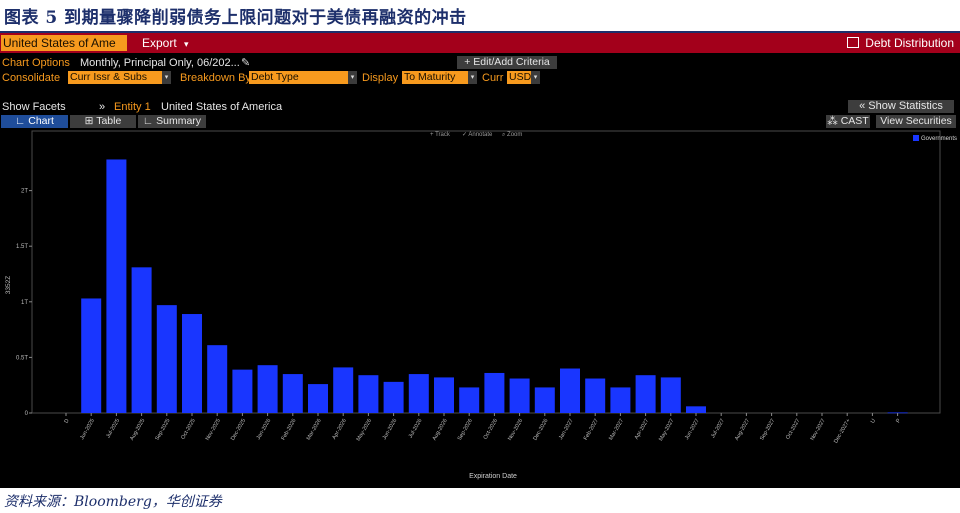 The width and height of the screenshot is (960, 513). What do you see at coordinates (339, 429) in the screenshot?
I see `x-tick-label: Apr-2026` at bounding box center [339, 429].